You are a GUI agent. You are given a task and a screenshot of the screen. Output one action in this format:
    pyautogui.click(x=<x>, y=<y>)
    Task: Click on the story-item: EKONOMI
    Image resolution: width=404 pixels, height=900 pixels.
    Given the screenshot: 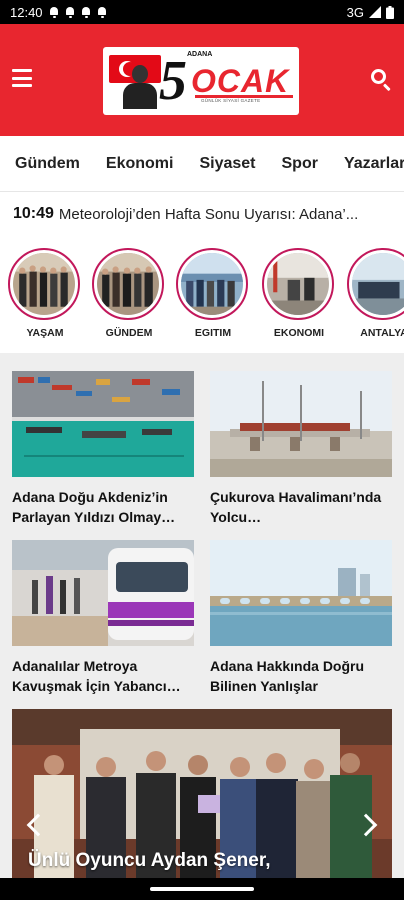 What is the action you would take?
    pyautogui.click(x=299, y=293)
    